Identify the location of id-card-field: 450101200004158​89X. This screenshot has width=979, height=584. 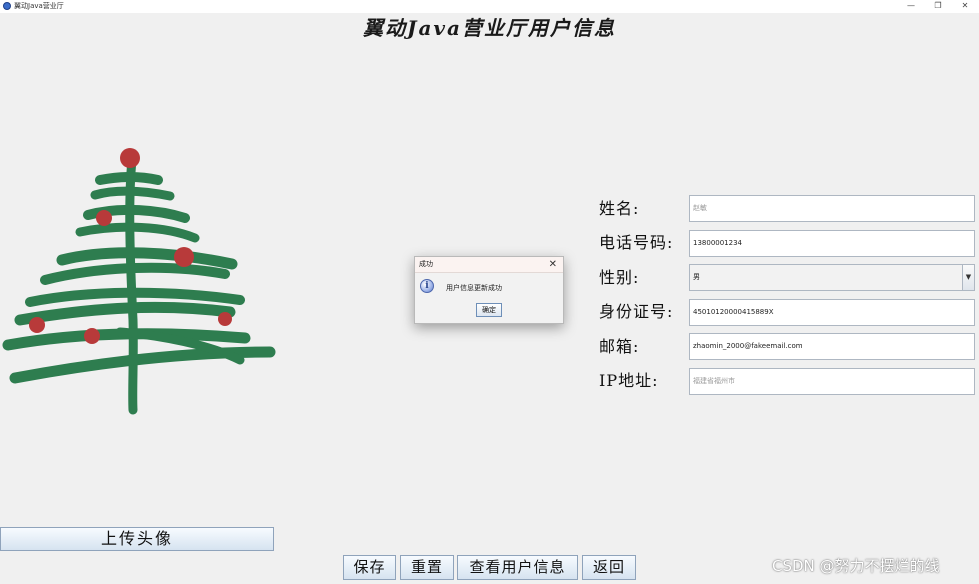
(832, 312).